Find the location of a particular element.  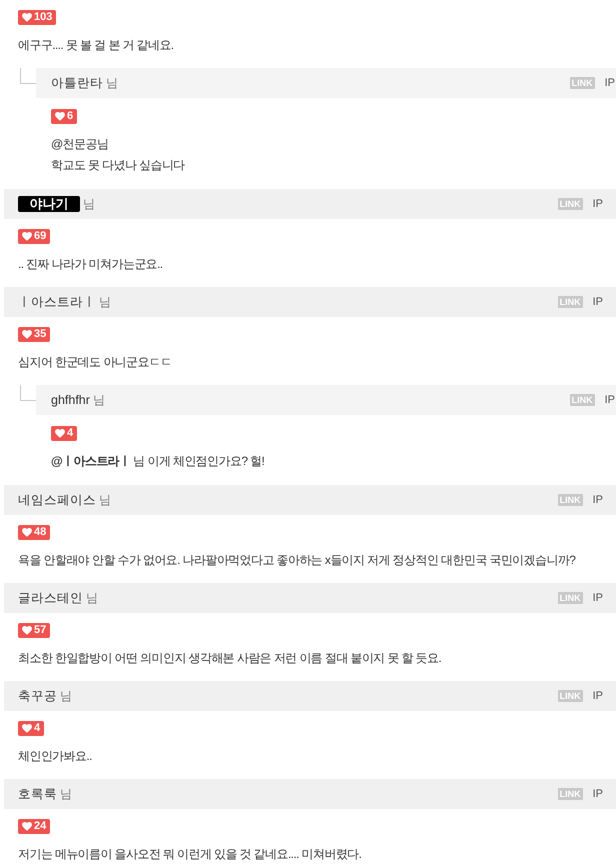

comment-text: 에구구.... 못 볼 걸 본 거 같네요. is located at coordinates (96, 45).